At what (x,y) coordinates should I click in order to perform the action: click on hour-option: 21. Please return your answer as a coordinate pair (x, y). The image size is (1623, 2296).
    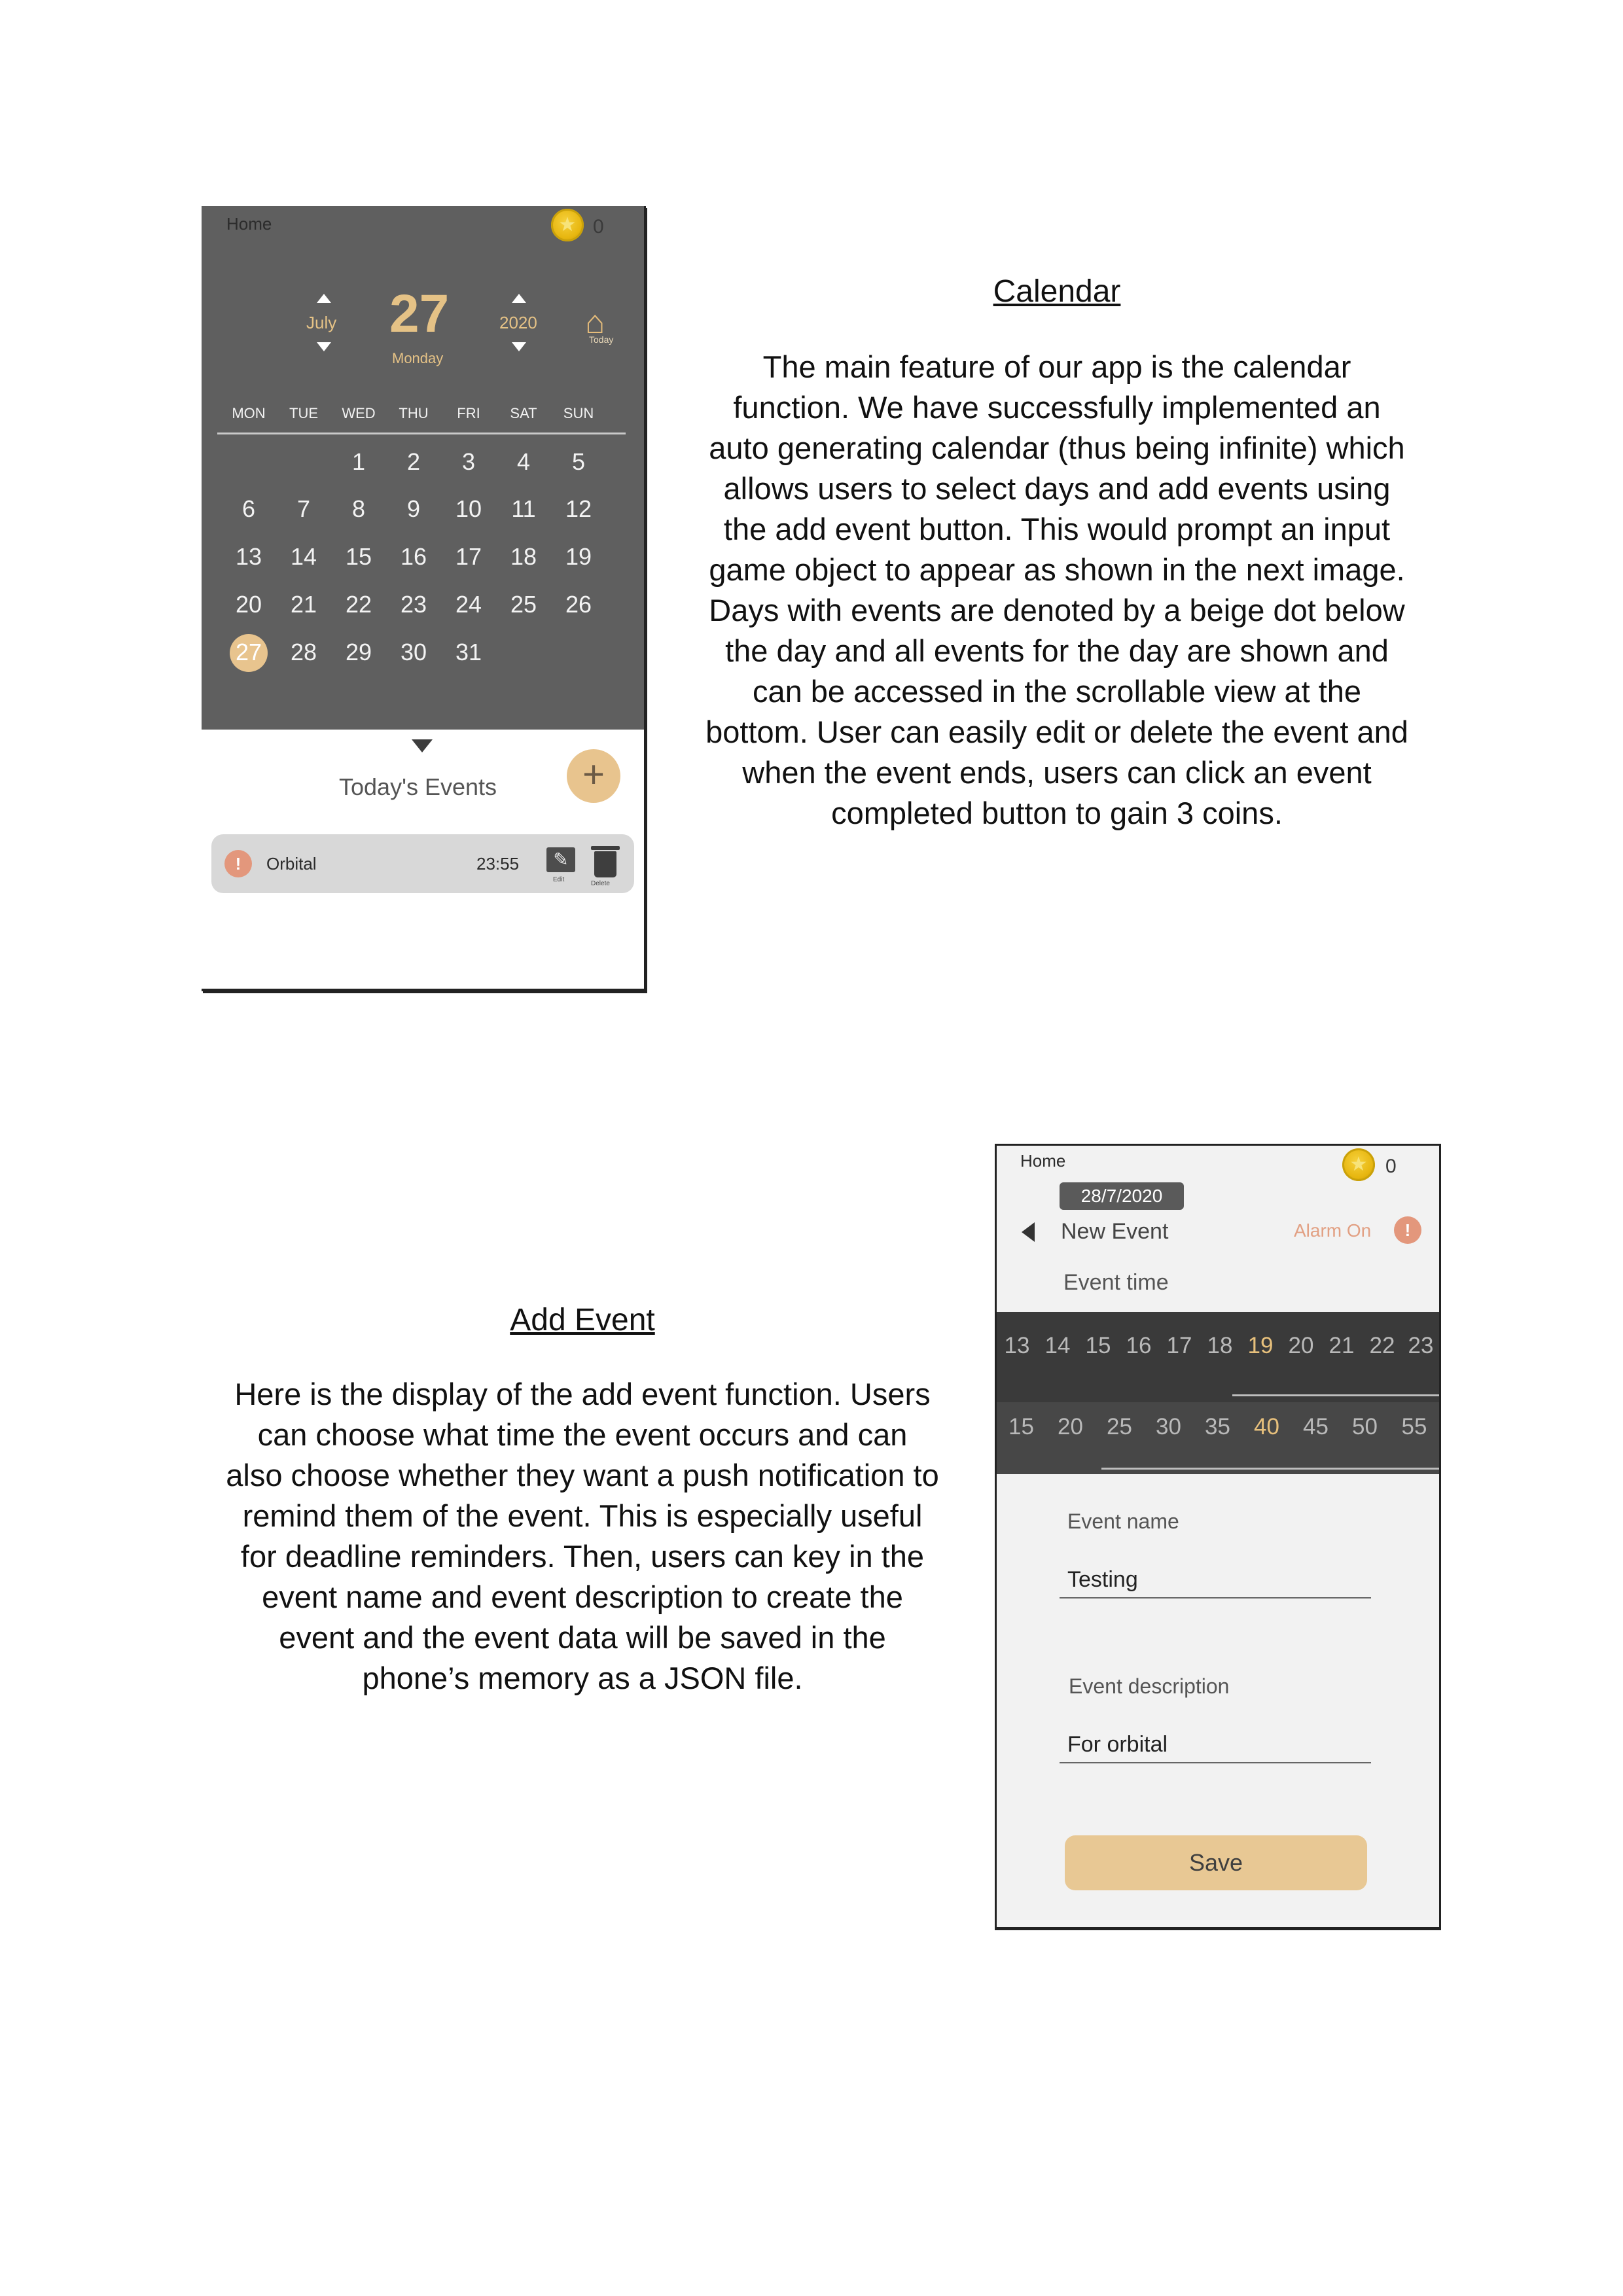
    Looking at the image, I should click on (1341, 1346).